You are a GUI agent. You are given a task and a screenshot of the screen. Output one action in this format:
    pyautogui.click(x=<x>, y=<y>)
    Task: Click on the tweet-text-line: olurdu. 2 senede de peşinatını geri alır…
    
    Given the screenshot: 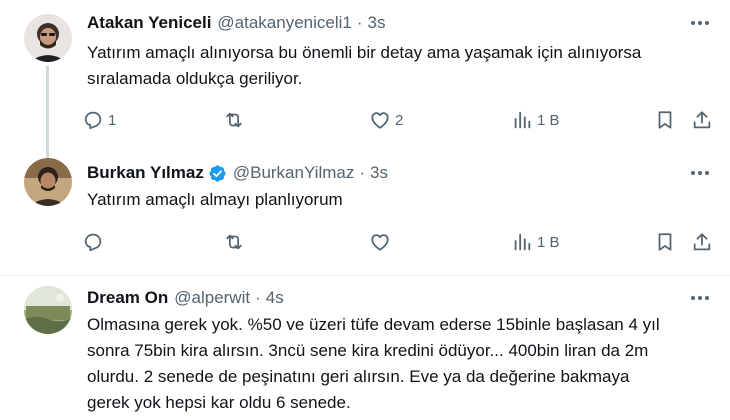 What is the action you would take?
    pyautogui.click(x=358, y=376)
    